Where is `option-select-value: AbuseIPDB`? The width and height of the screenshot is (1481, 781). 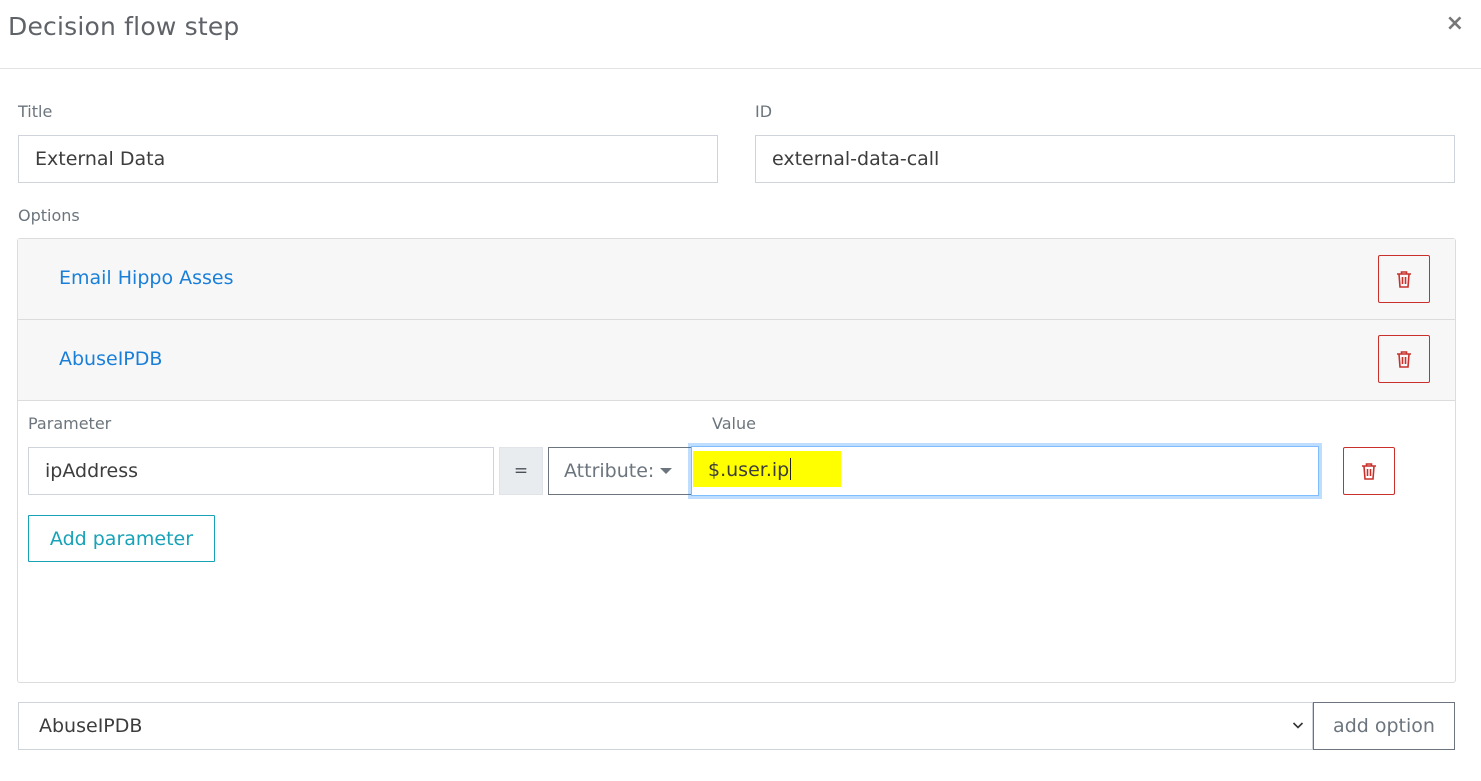 option-select-value: AbuseIPDB is located at coordinates (91, 726).